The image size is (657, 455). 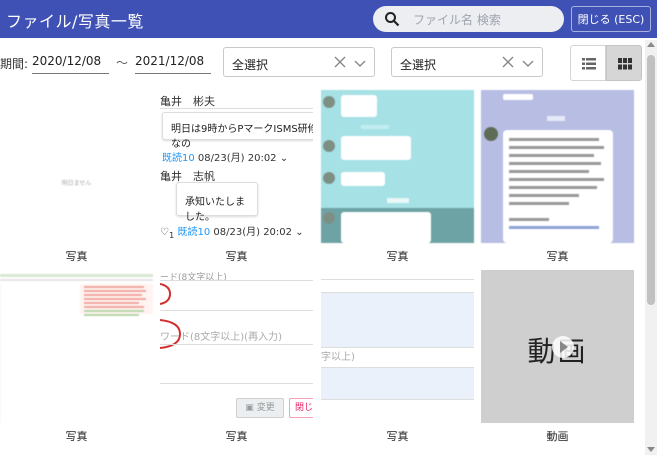 I want to click on chat-message: 明日は9時からPマークISMS研修なの, so click(x=242, y=137).